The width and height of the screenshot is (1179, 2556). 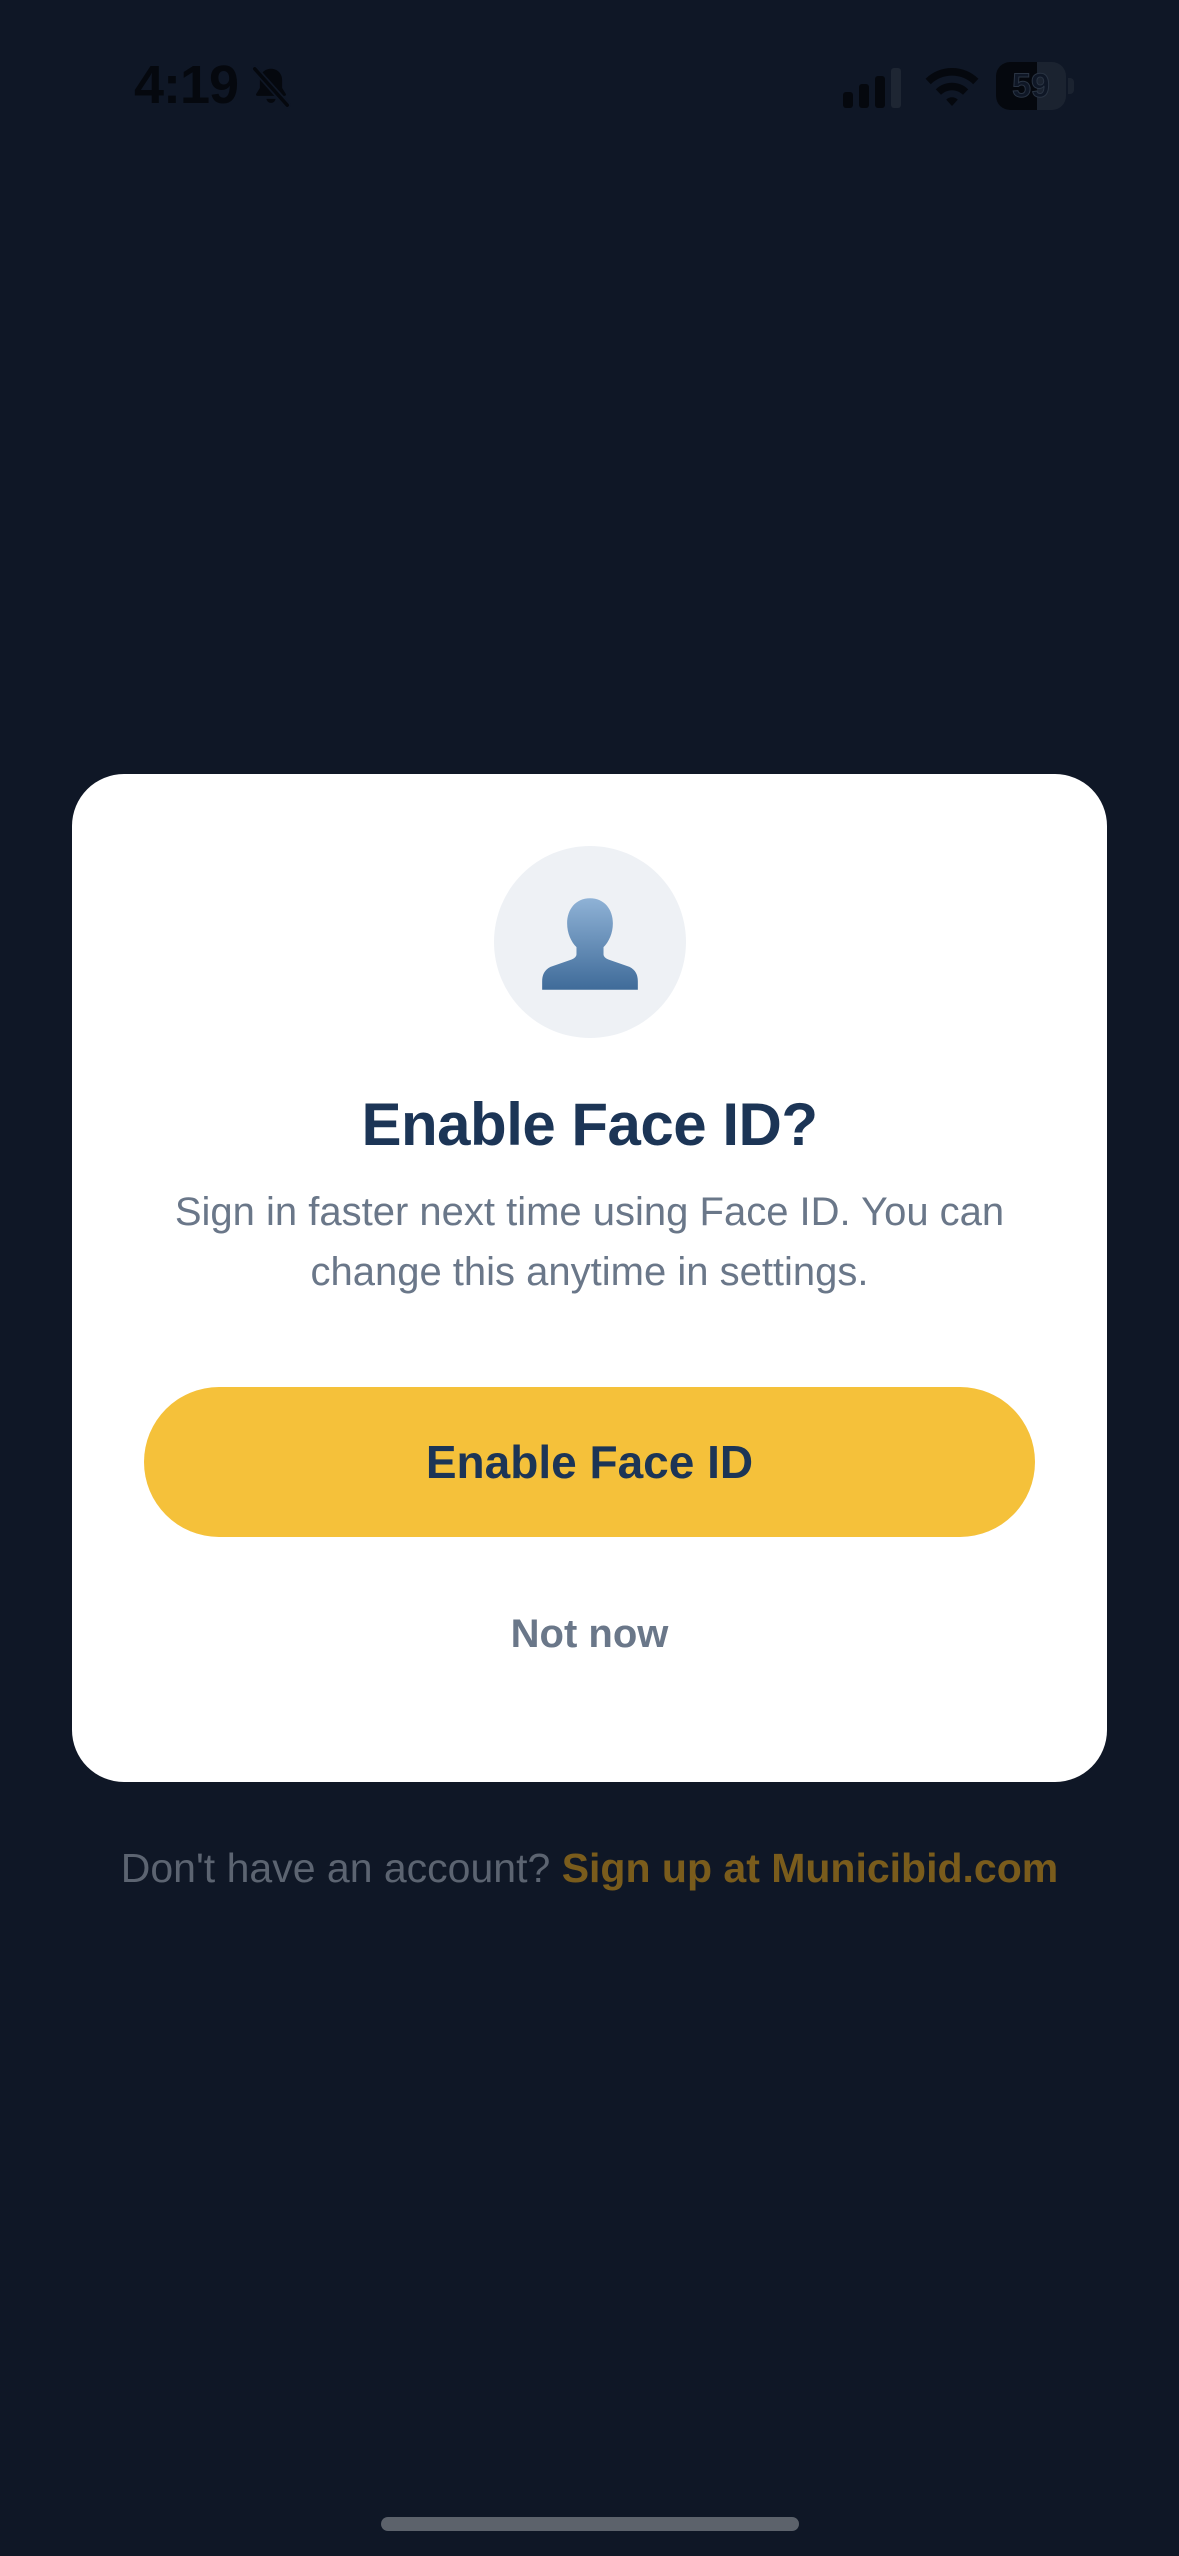 I want to click on battery-icon: 59, so click(x=1035, y=86).